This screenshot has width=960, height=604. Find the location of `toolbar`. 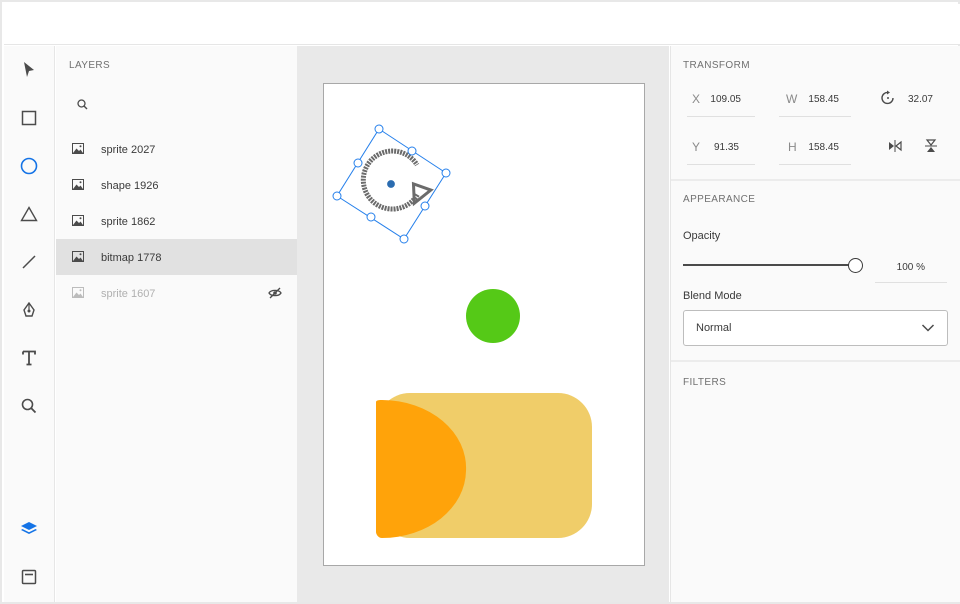

toolbar is located at coordinates (29, 324).